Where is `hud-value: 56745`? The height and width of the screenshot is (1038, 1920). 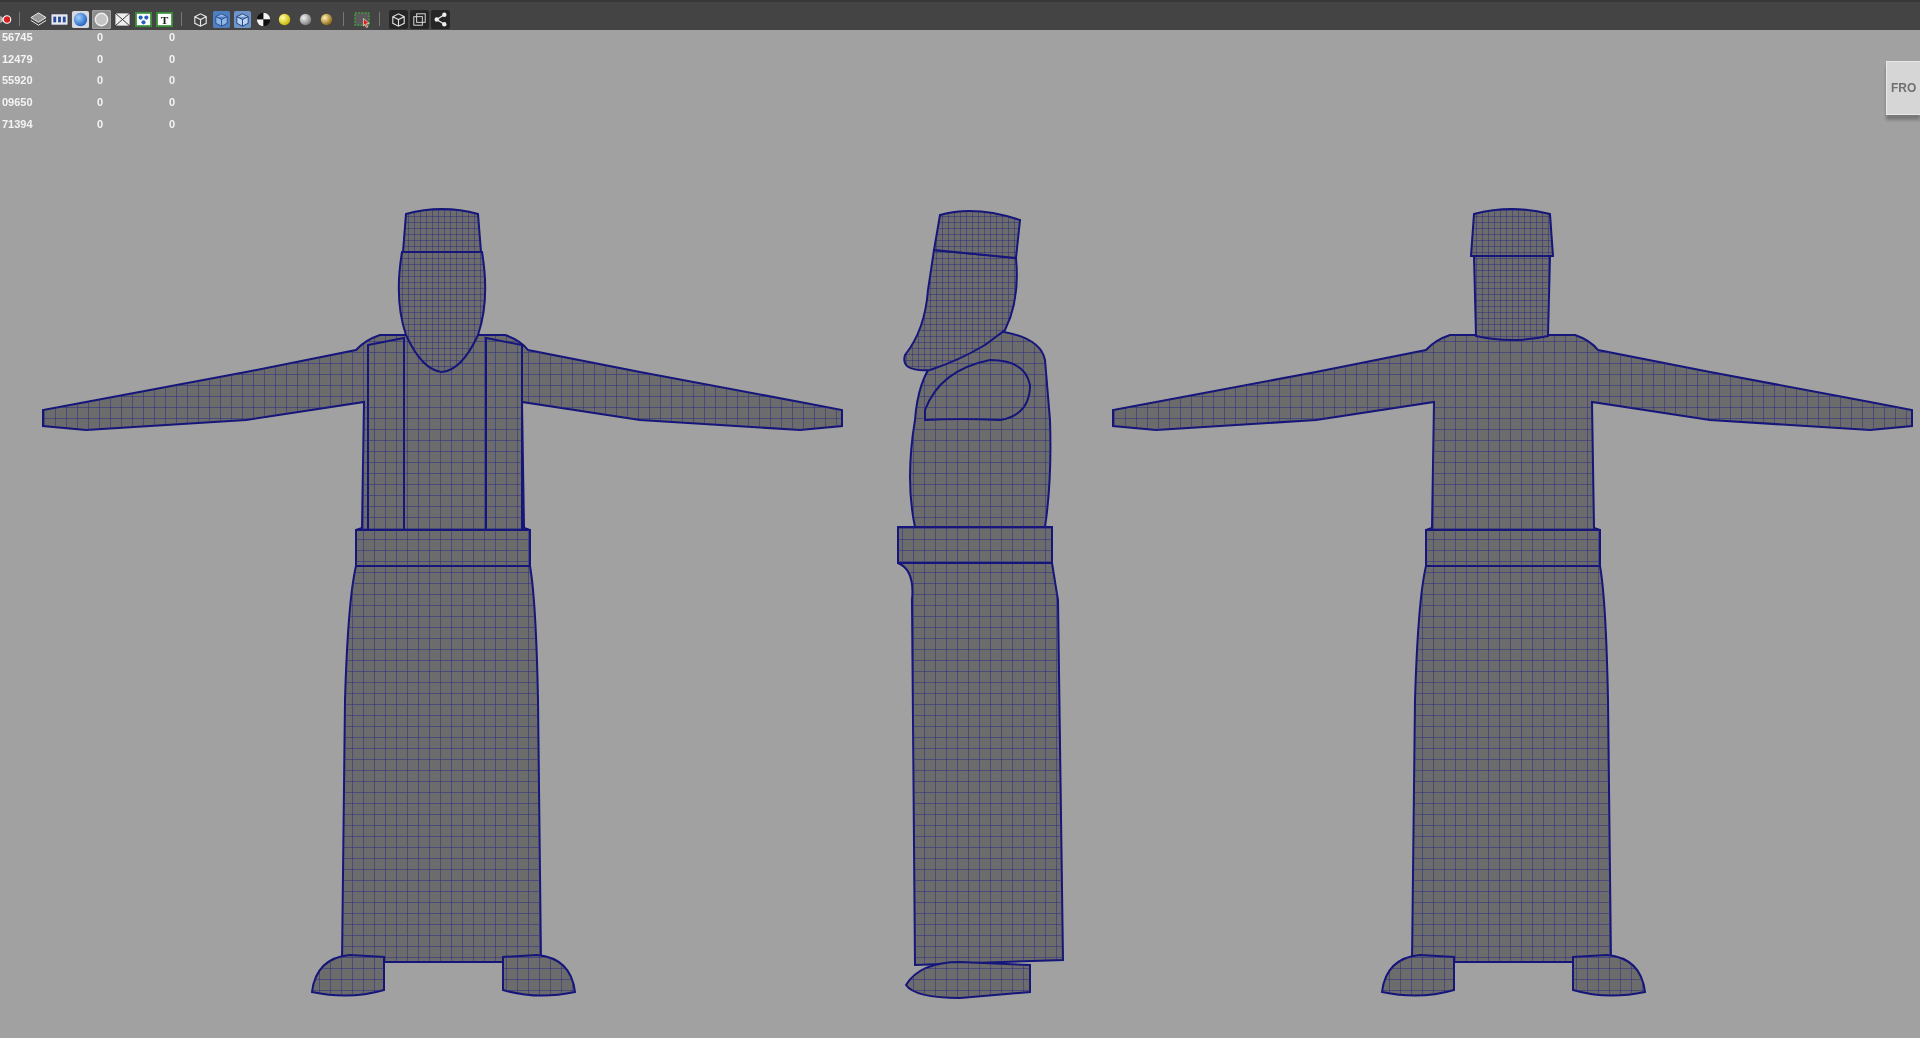
hud-value: 56745 is located at coordinates (17, 37).